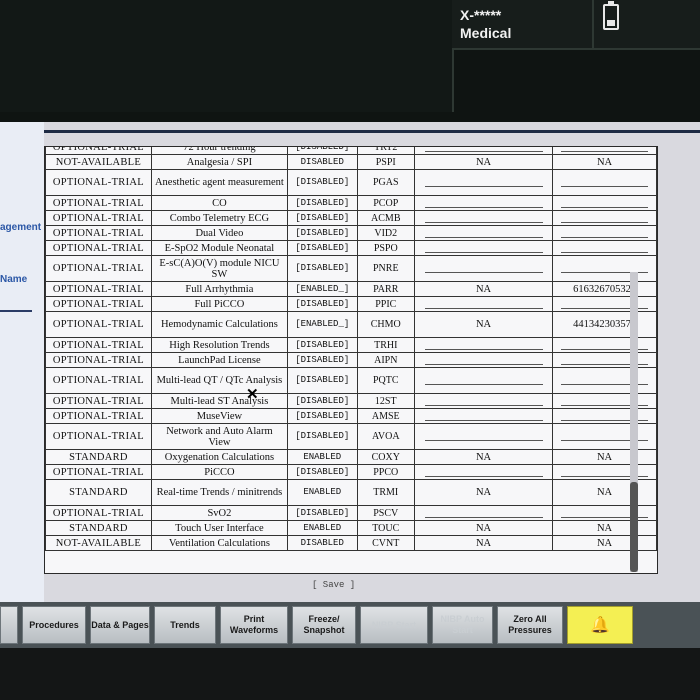  What do you see at coordinates (219, 528) in the screenshot?
I see `feature-name: Touch User Interface` at bounding box center [219, 528].